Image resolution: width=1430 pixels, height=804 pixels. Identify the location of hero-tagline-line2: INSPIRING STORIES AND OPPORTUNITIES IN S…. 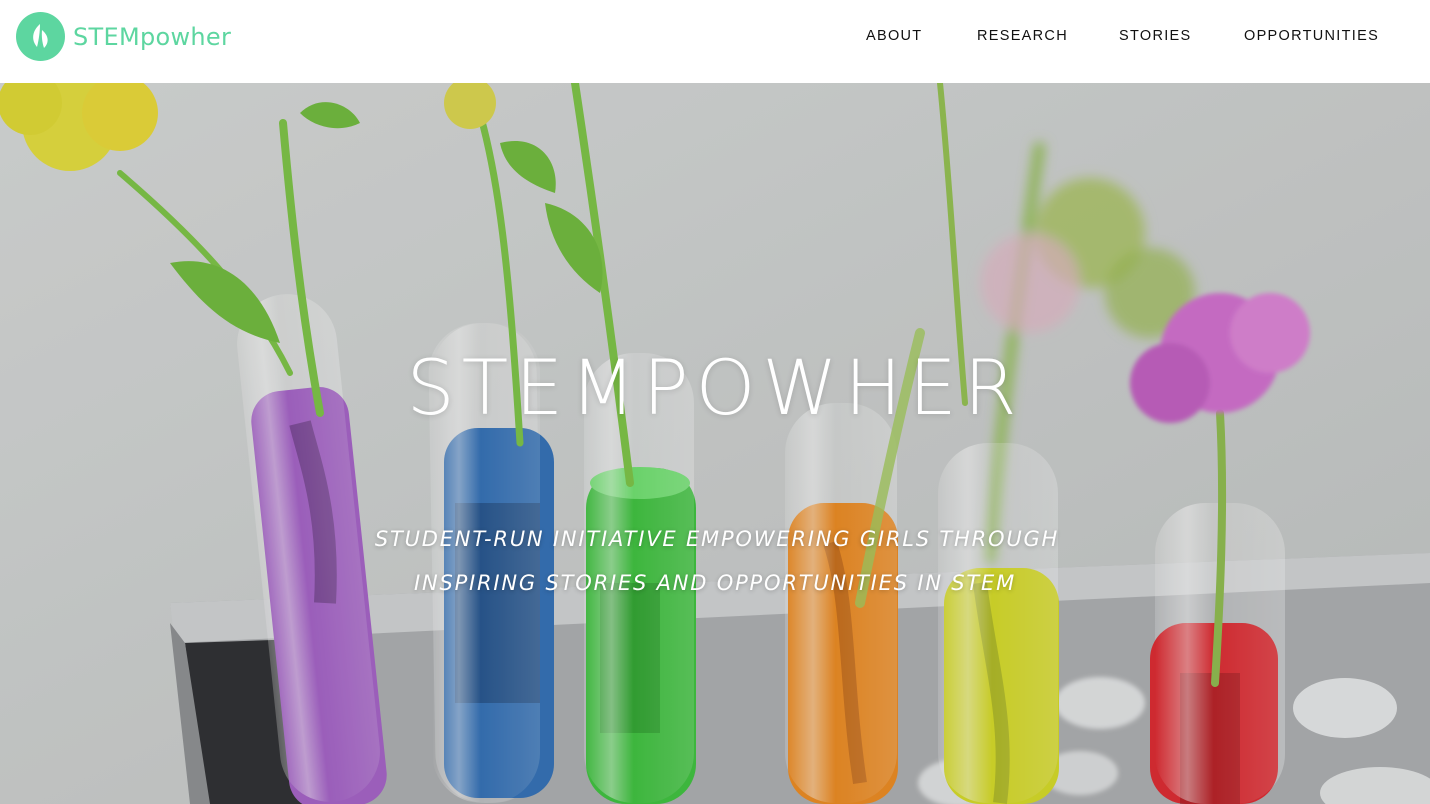
(715, 583).